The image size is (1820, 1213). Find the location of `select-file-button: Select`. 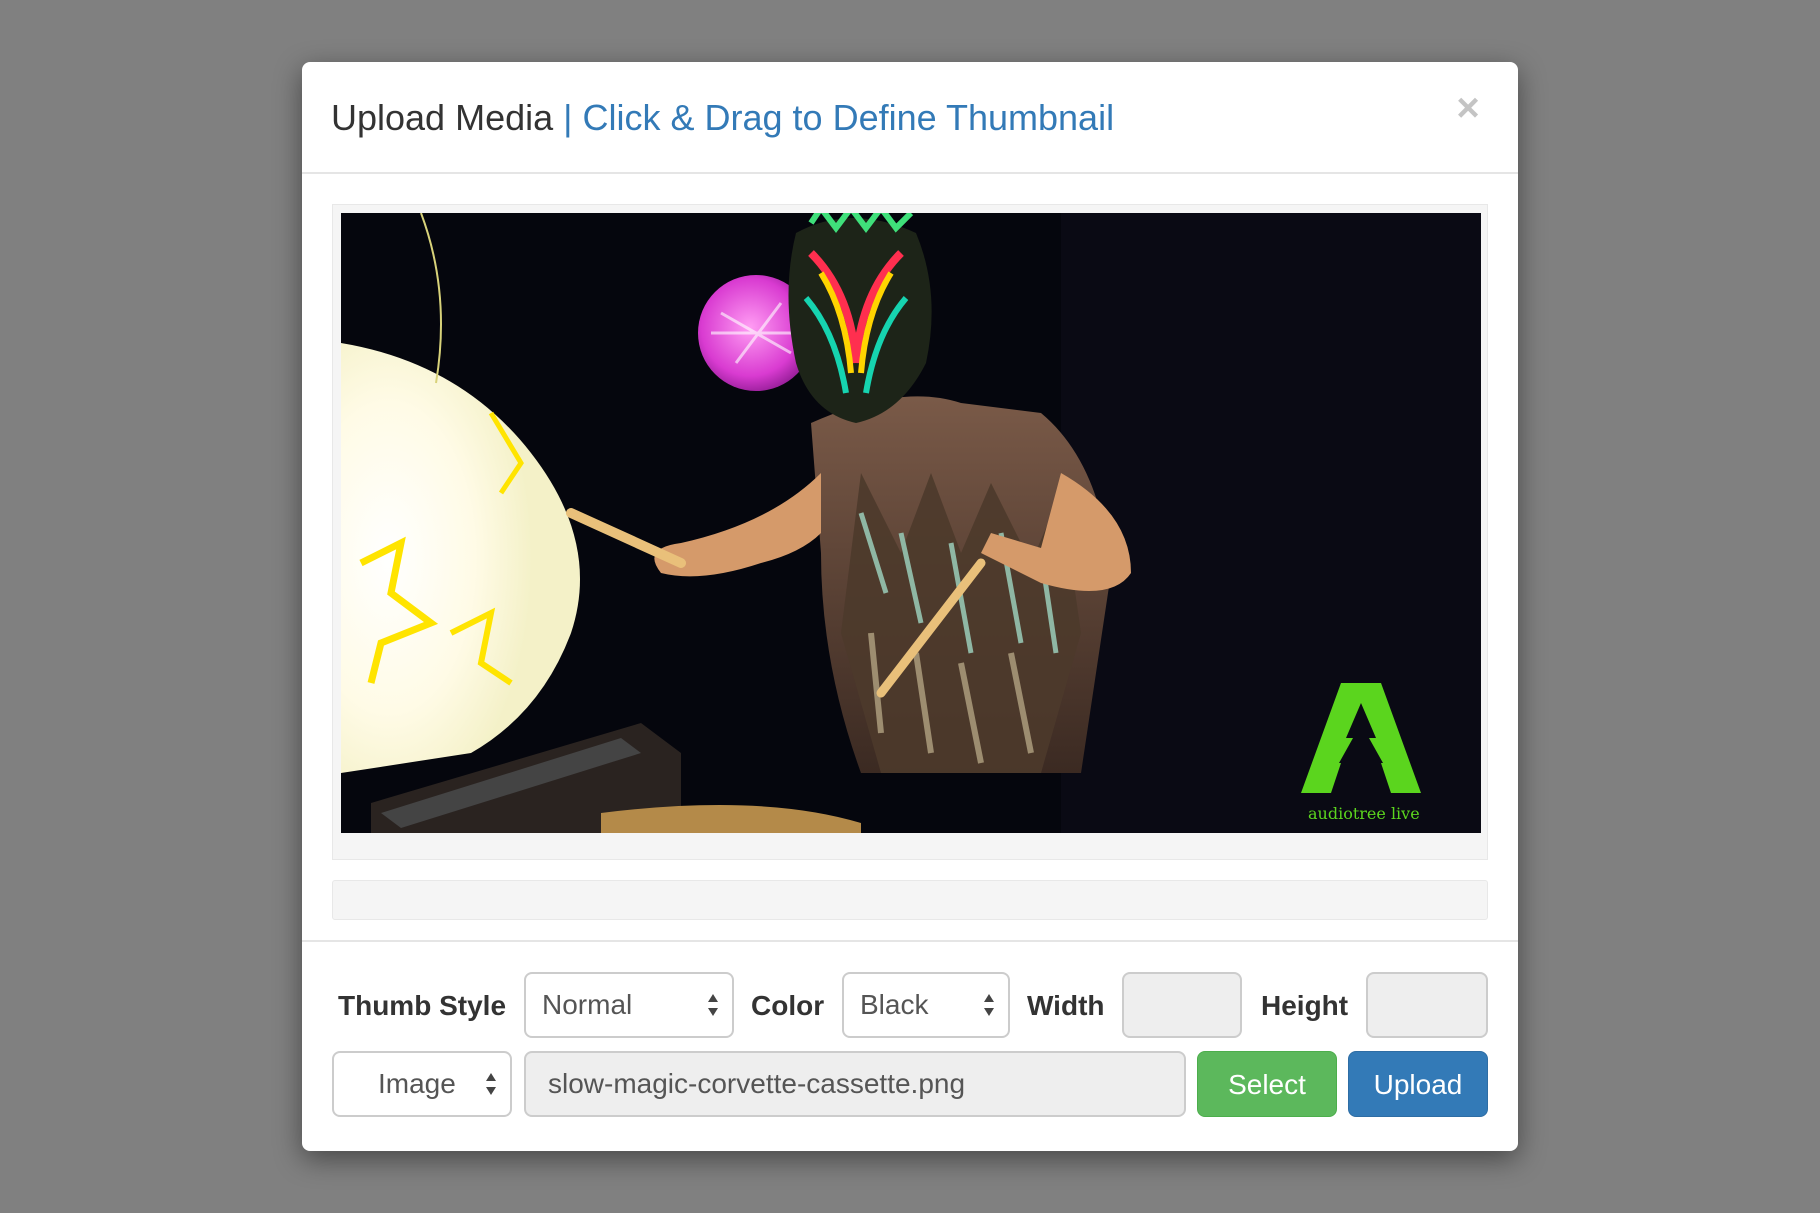

select-file-button: Select is located at coordinates (1267, 1084).